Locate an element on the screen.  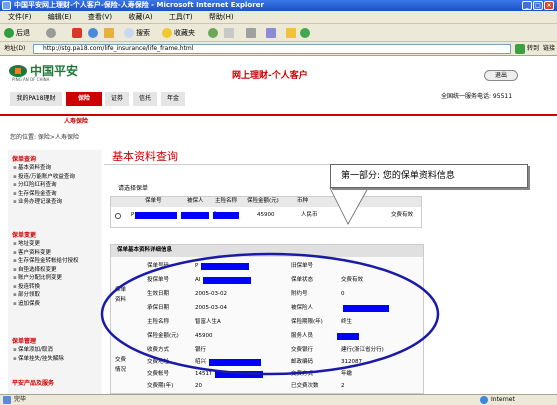
edit-button is located at coordinates (272, 33).